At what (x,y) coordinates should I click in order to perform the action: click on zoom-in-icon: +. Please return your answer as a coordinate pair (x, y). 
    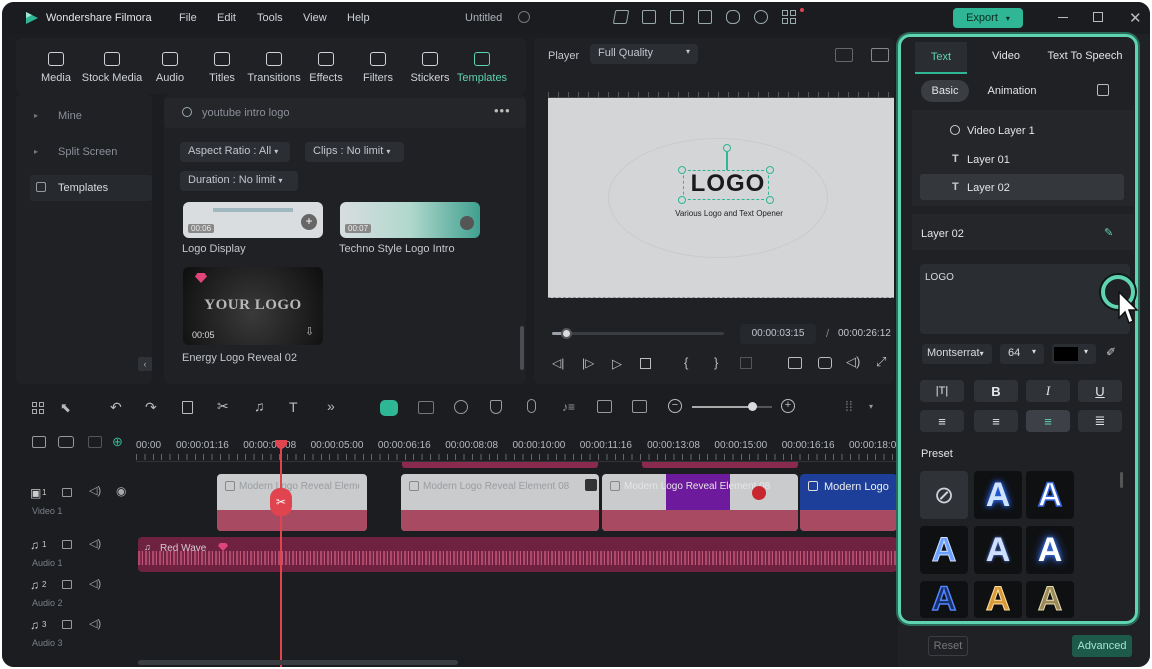
    Looking at the image, I should click on (788, 406).